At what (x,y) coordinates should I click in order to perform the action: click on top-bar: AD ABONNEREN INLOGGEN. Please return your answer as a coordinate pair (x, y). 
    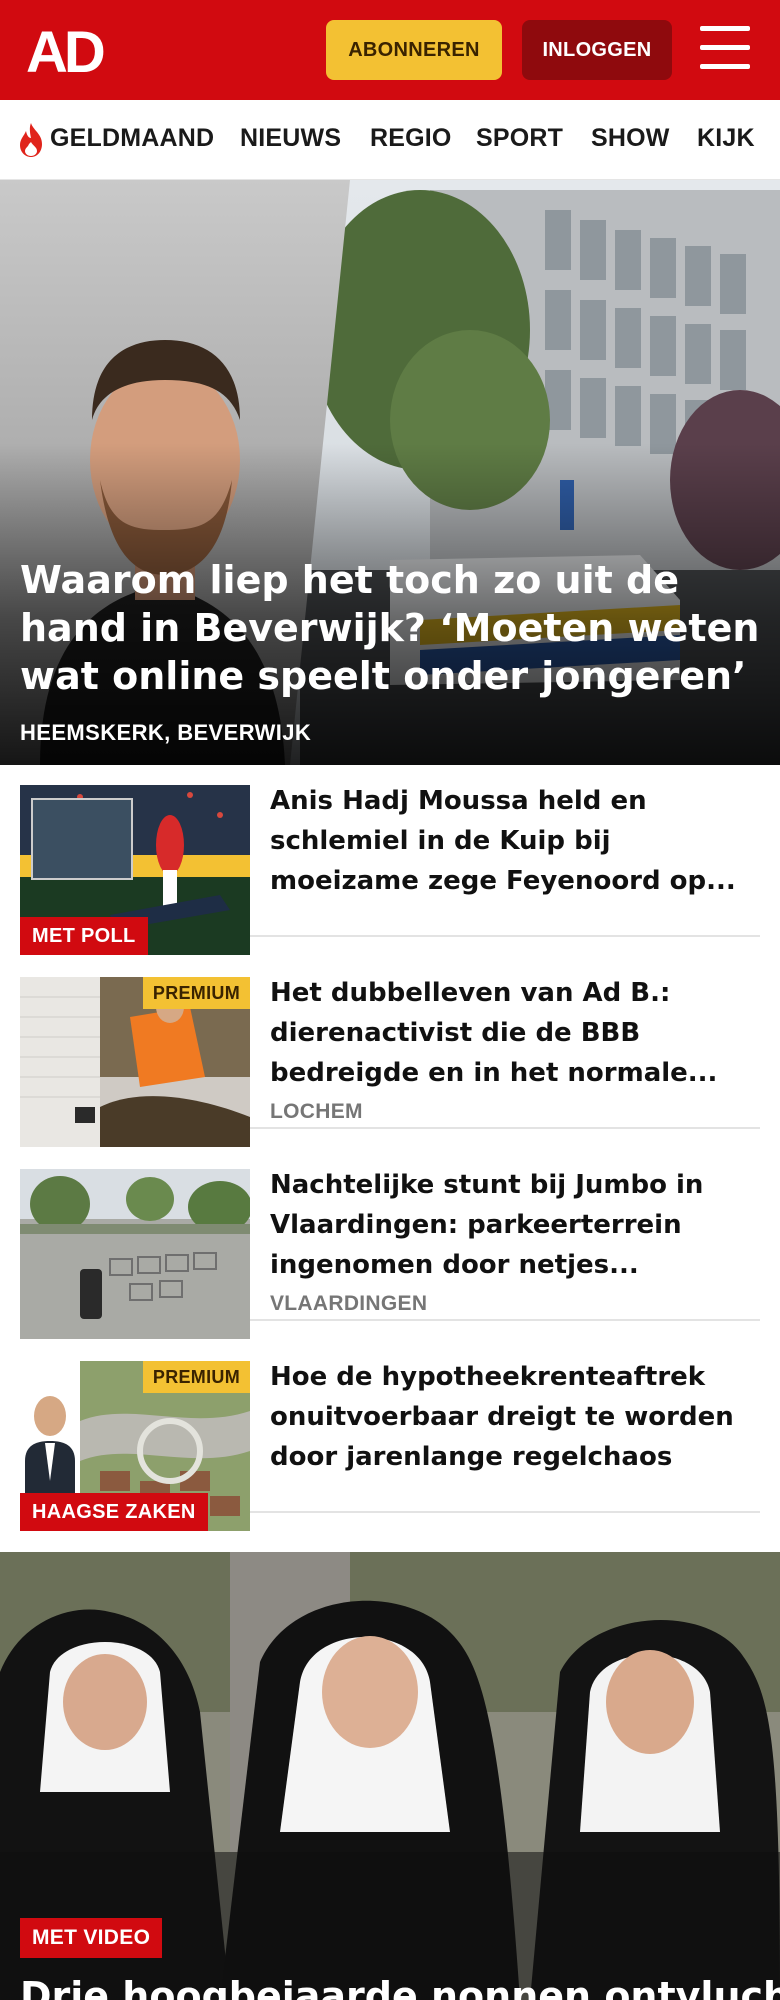
    Looking at the image, I should click on (390, 50).